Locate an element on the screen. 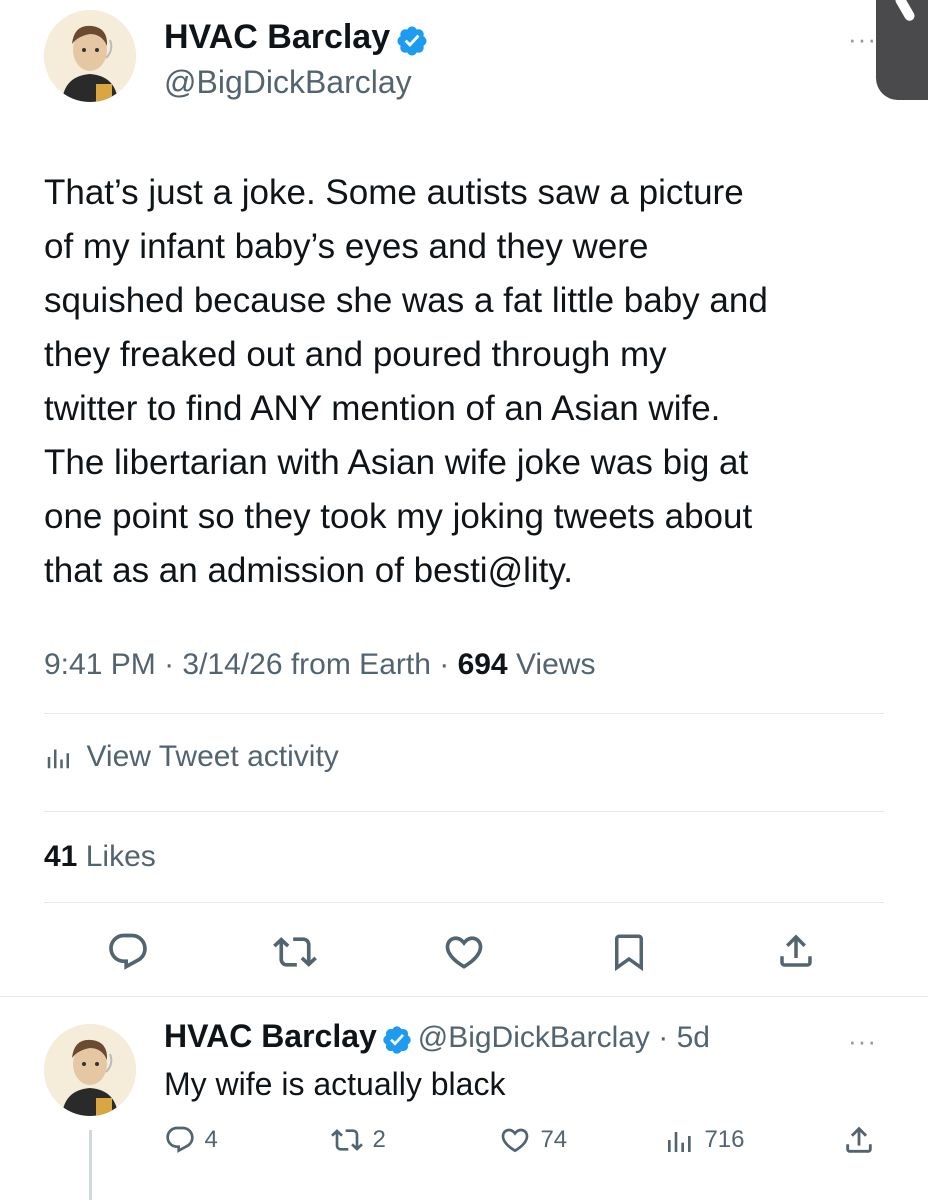 This screenshot has height=1200, width=928. view-activity-link: View Tweet activity is located at coordinates (191, 760).